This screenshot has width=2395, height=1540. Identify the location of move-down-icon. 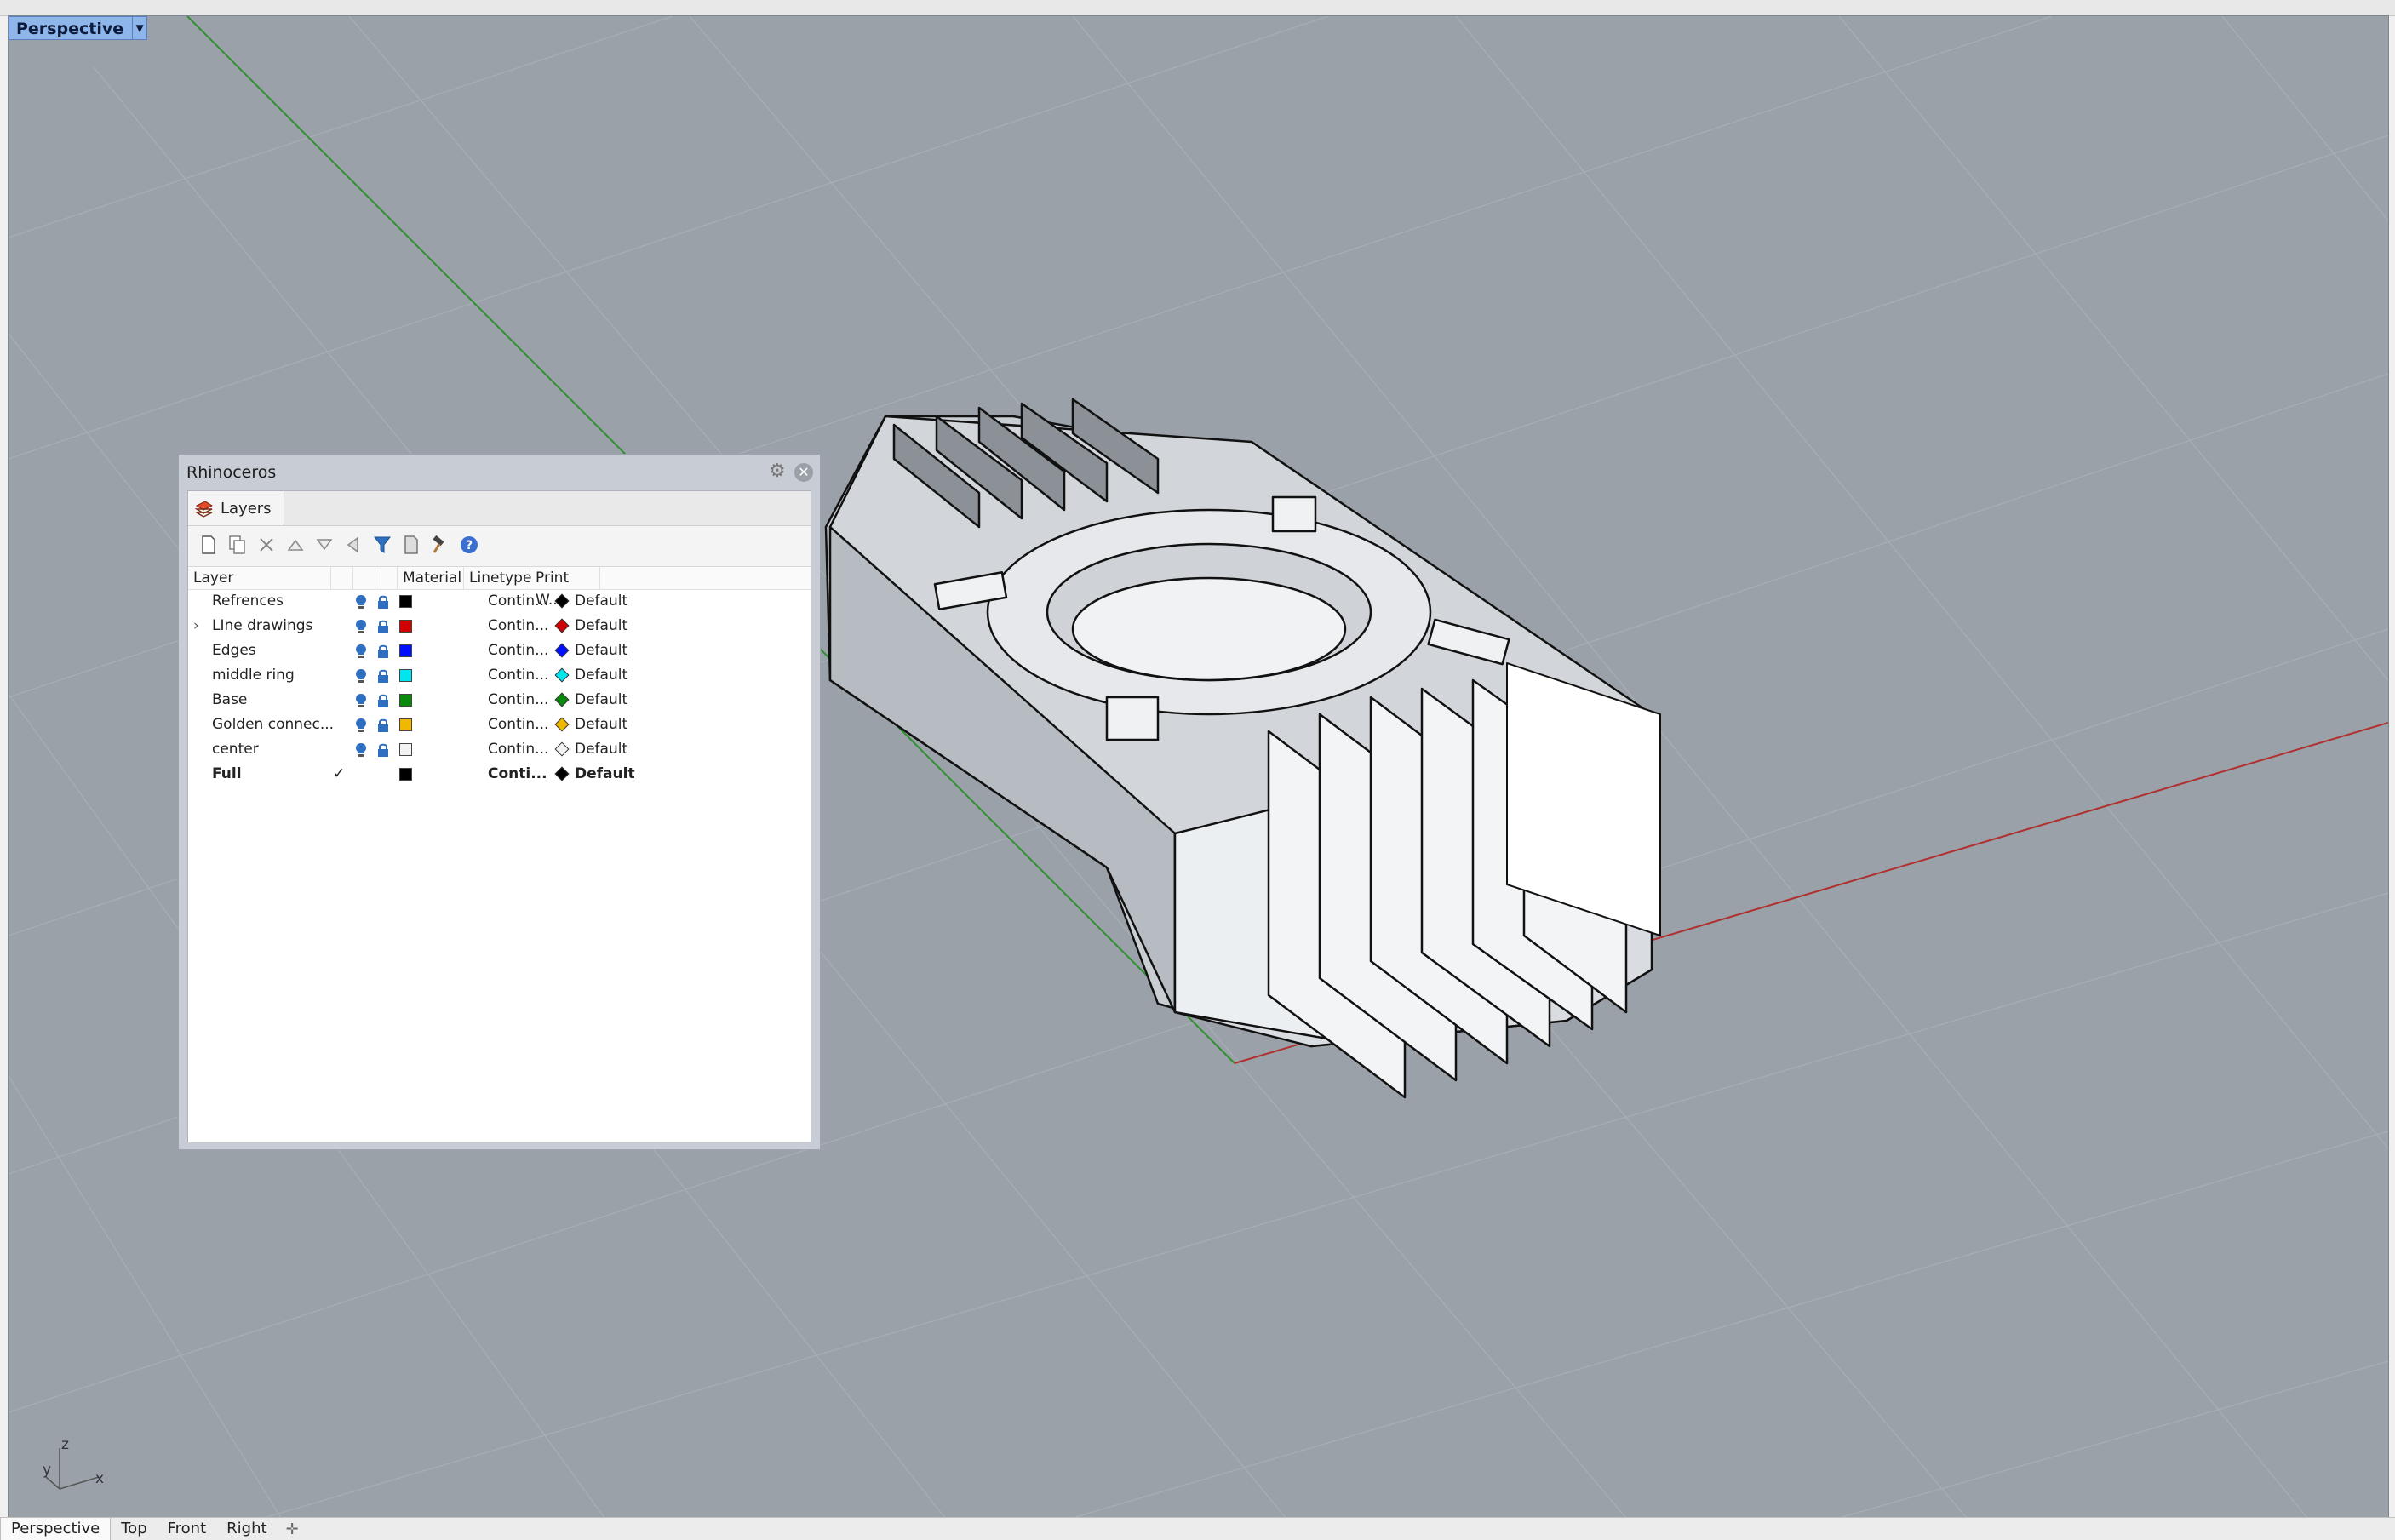
(324, 545).